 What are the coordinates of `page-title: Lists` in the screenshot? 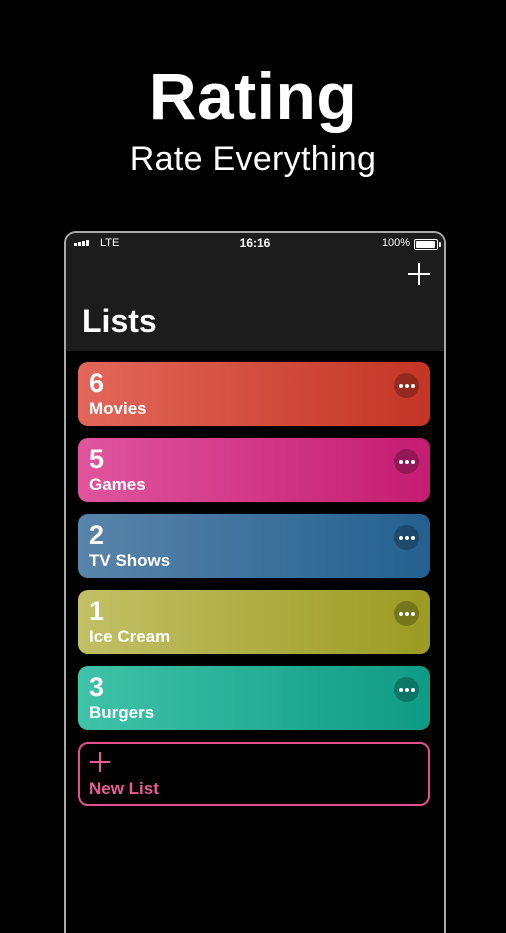 It's located at (119, 321).